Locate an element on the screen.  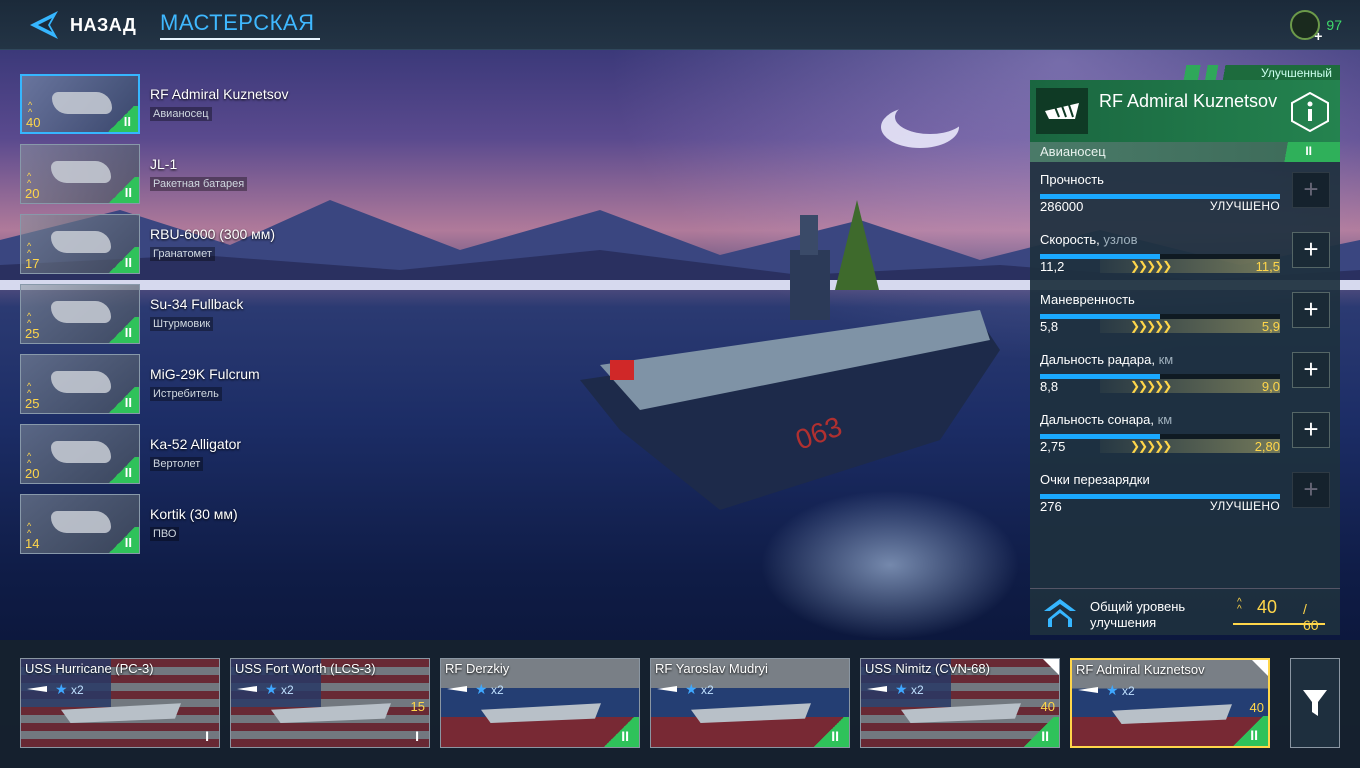
upgraded-status-tag: Улучшенный is located at coordinates (1252, 73).